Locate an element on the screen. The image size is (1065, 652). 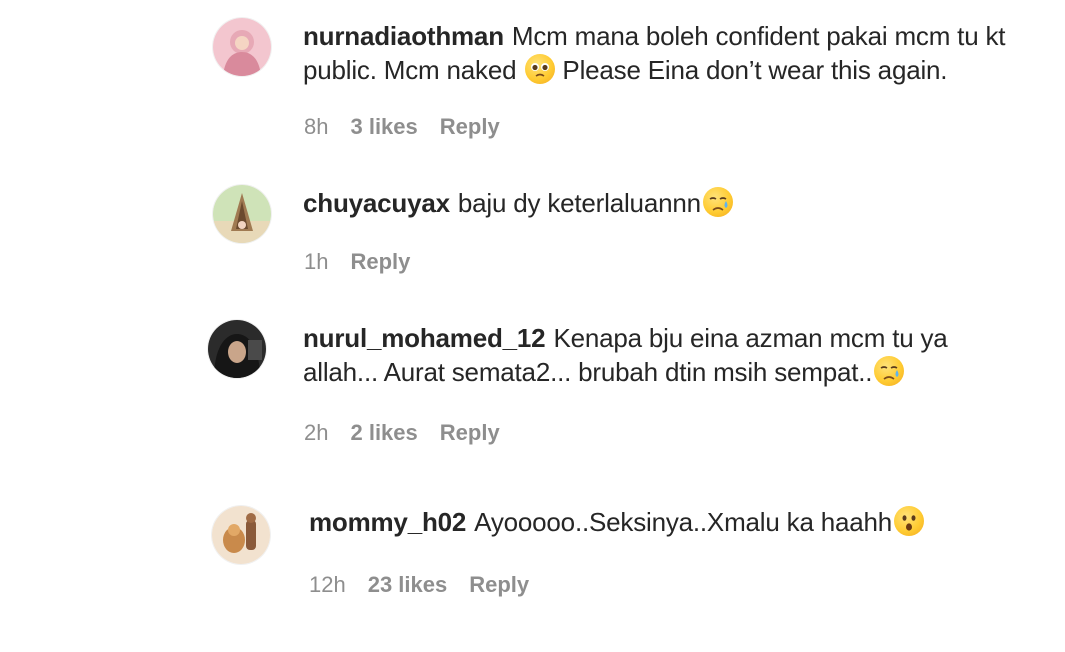
comment-meta: 1h Reply is located at coordinates (357, 262).